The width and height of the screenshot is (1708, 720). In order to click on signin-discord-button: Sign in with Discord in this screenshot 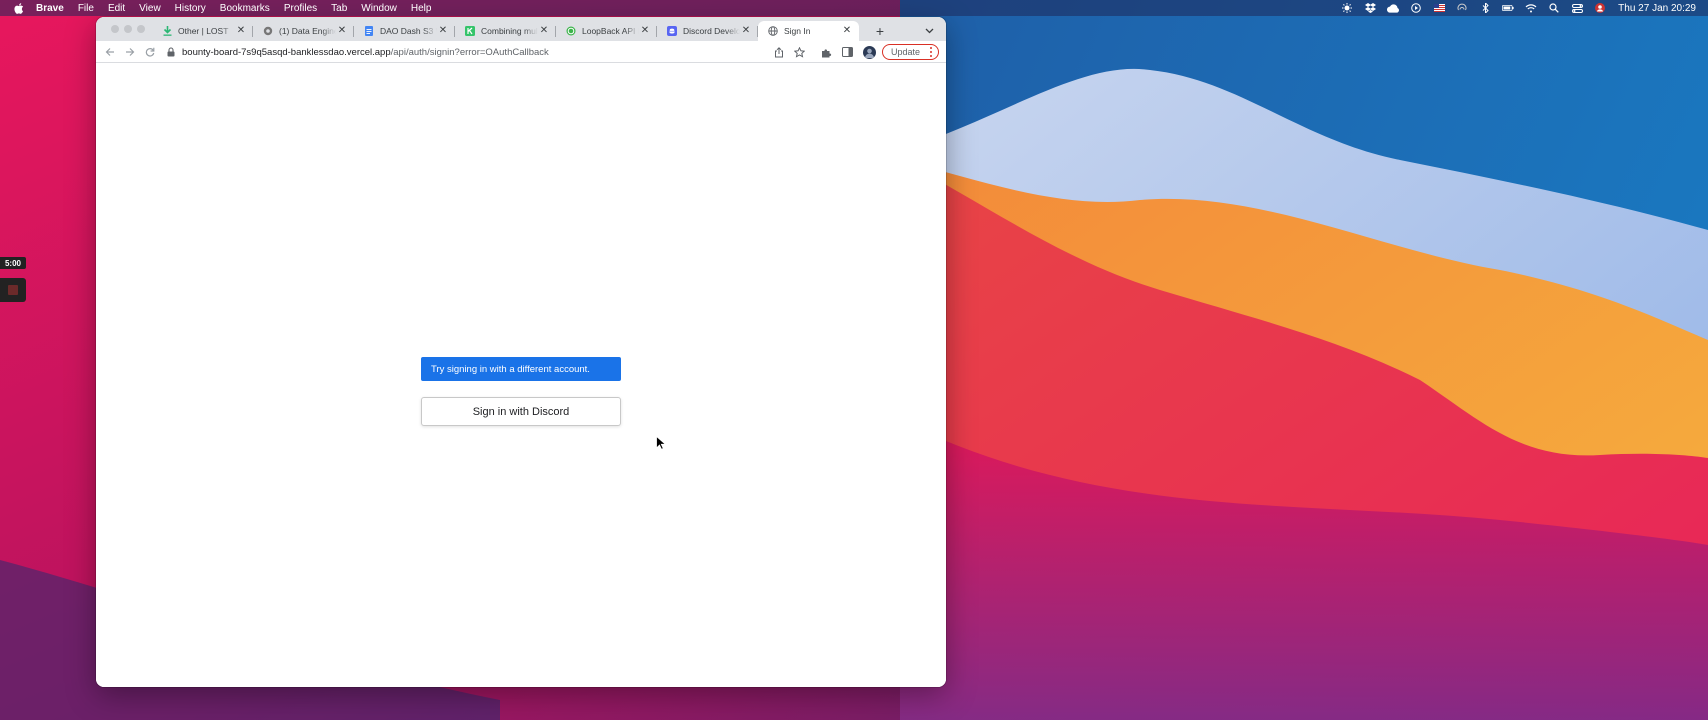, I will do `click(521, 411)`.